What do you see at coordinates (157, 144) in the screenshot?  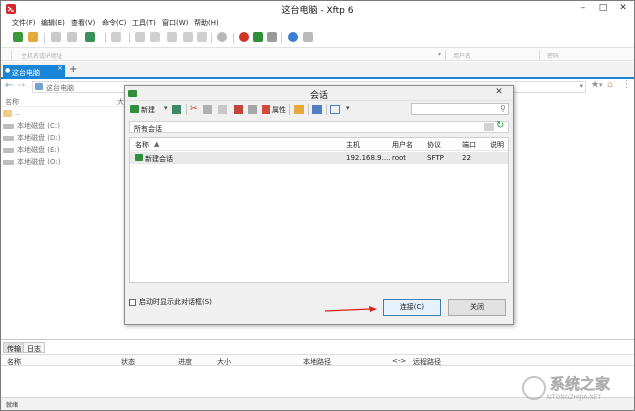 I see `sort-up-icon: ▲` at bounding box center [157, 144].